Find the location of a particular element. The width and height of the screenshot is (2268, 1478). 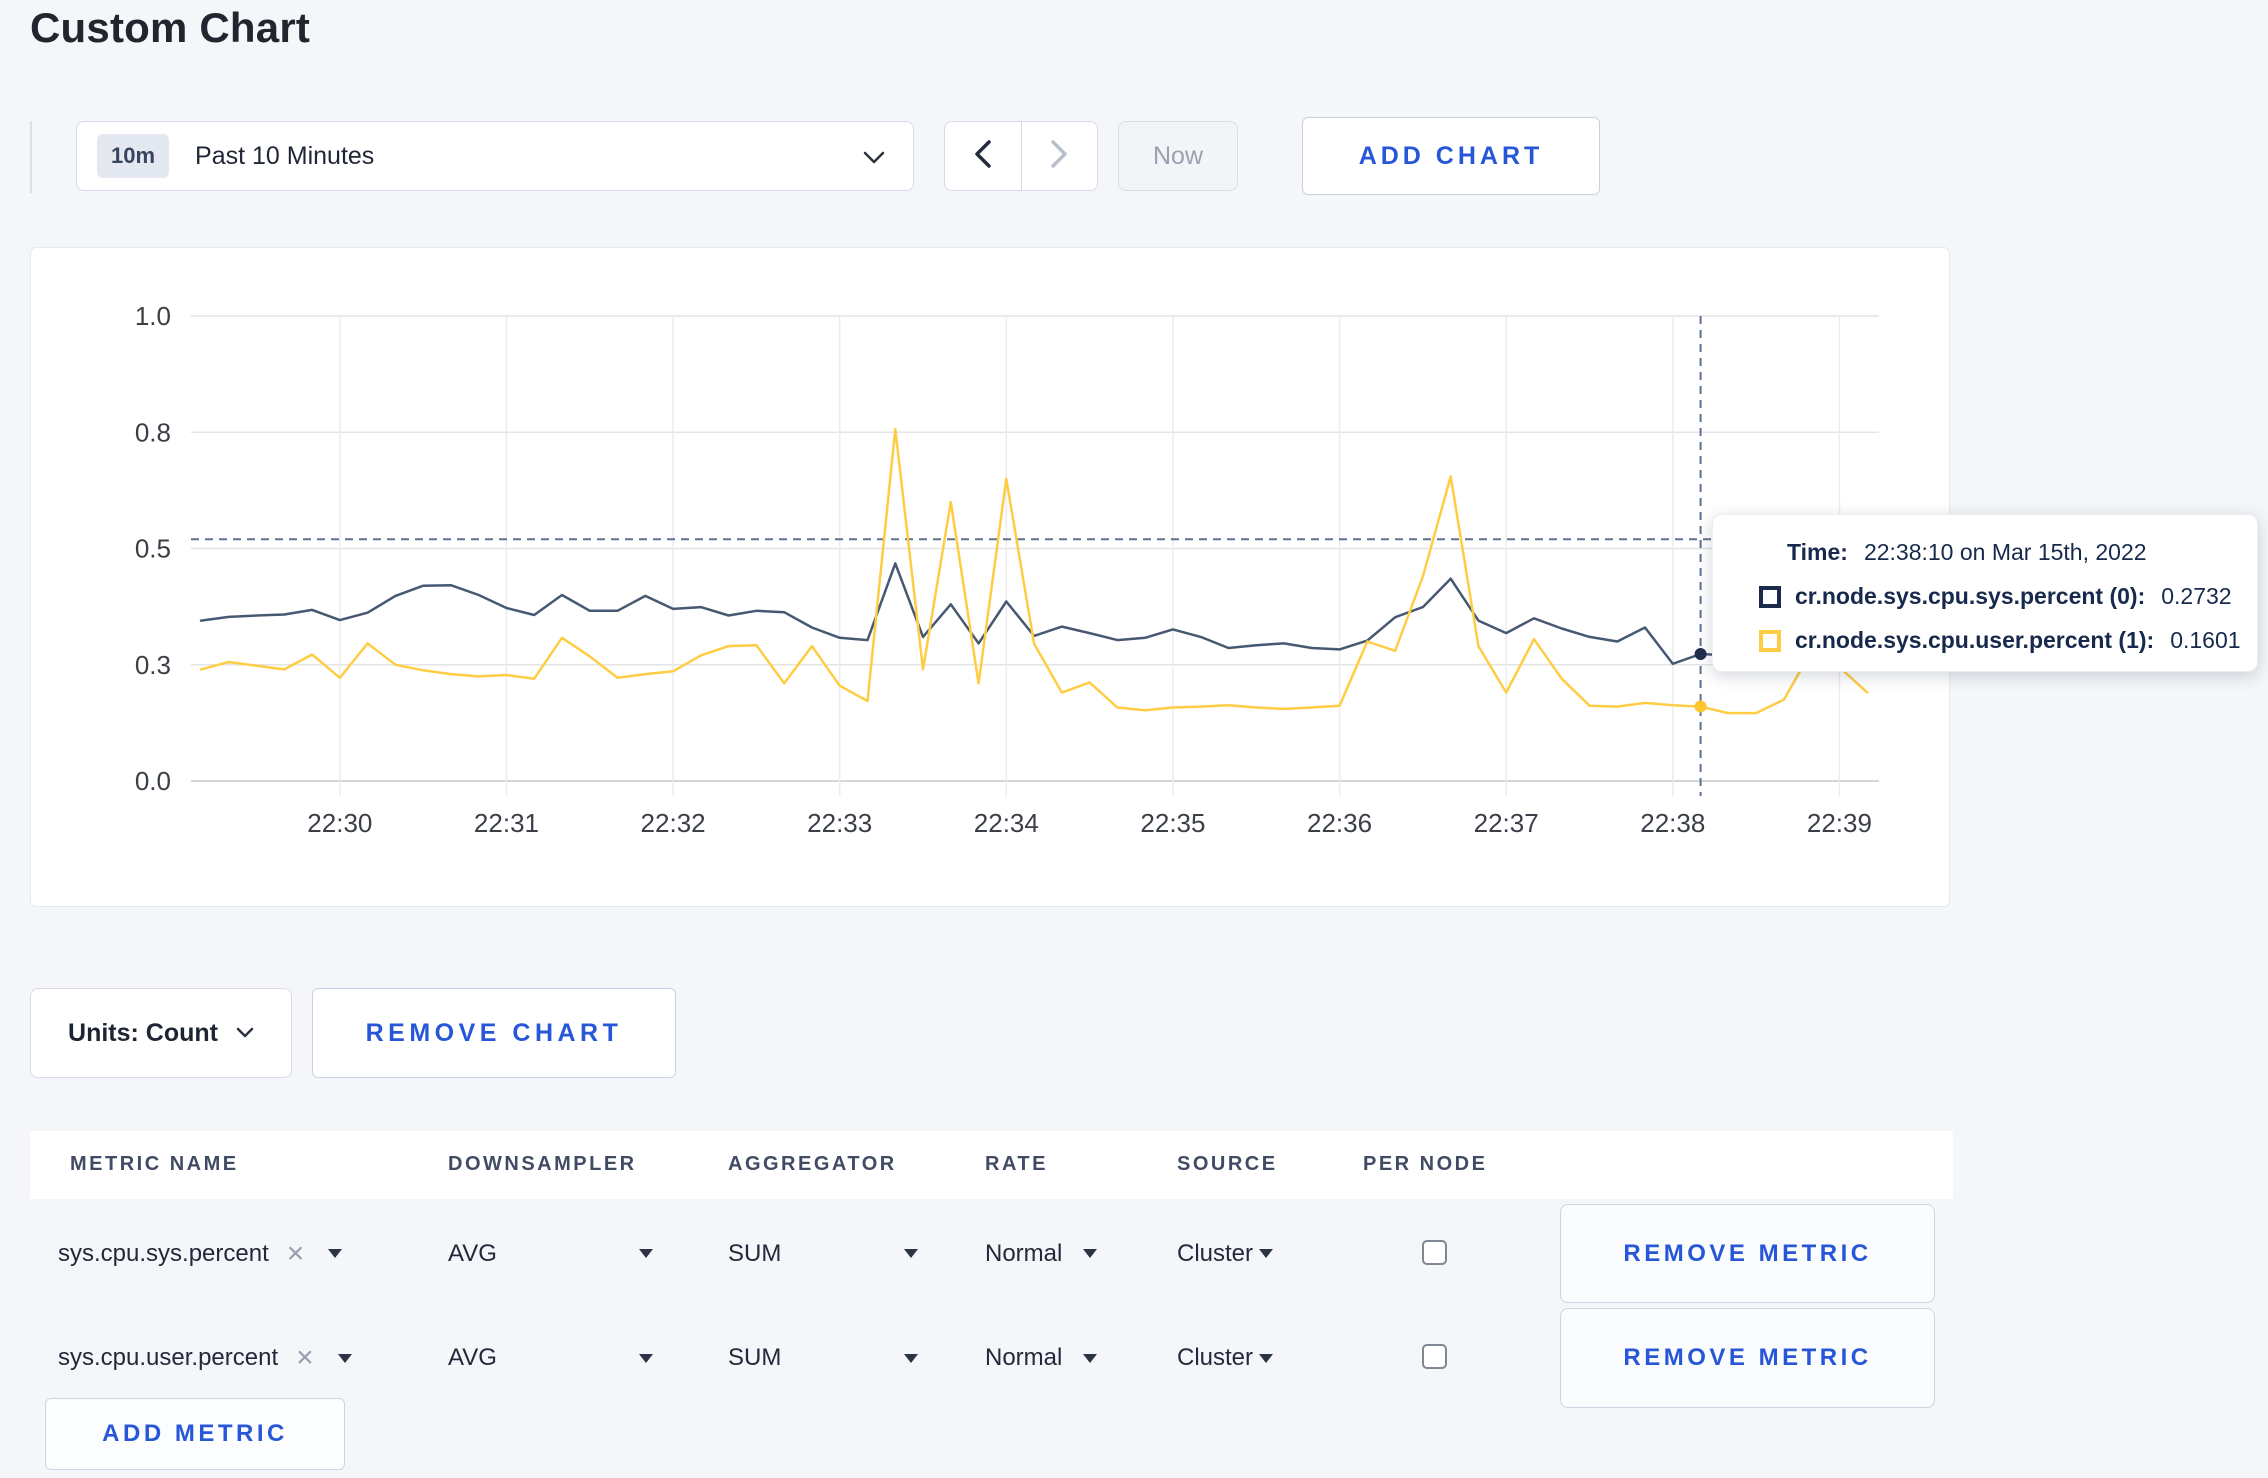

column-header-per-node: PER NODE is located at coordinates (1425, 1164).